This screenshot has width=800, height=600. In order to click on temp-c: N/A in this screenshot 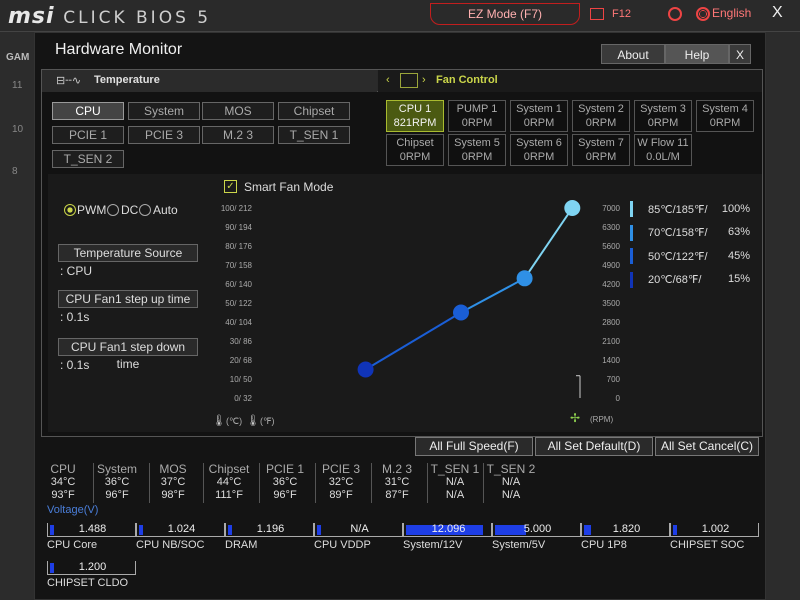, I will do `click(455, 482)`.